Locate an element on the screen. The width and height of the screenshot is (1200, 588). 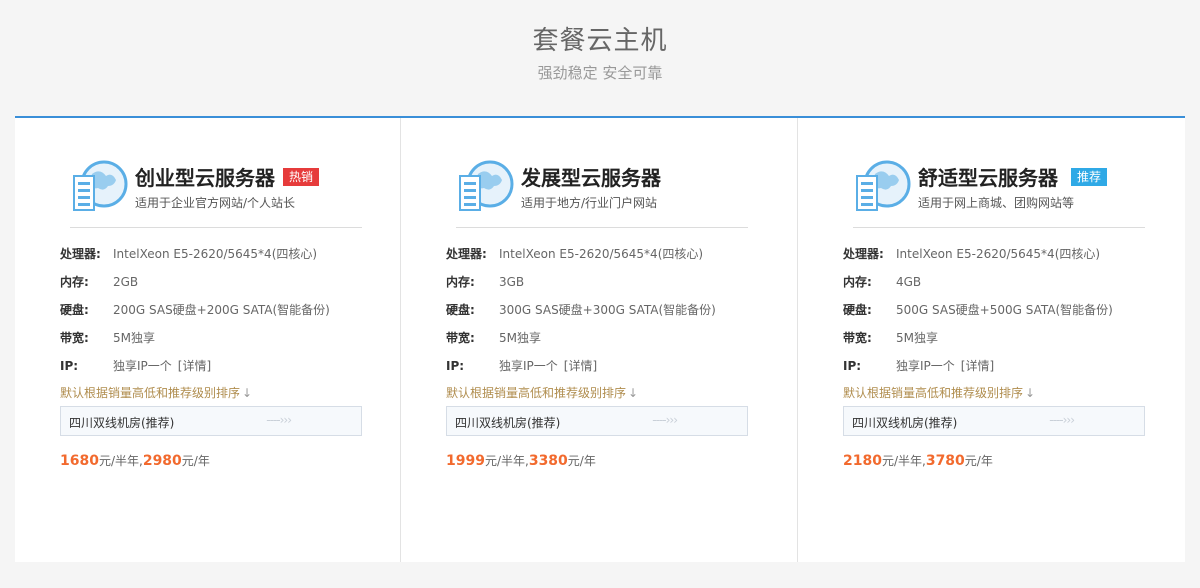
plan-card-header: 发展型云服务器 适用于地方/行业门户网站 is located at coordinates (602, 194).